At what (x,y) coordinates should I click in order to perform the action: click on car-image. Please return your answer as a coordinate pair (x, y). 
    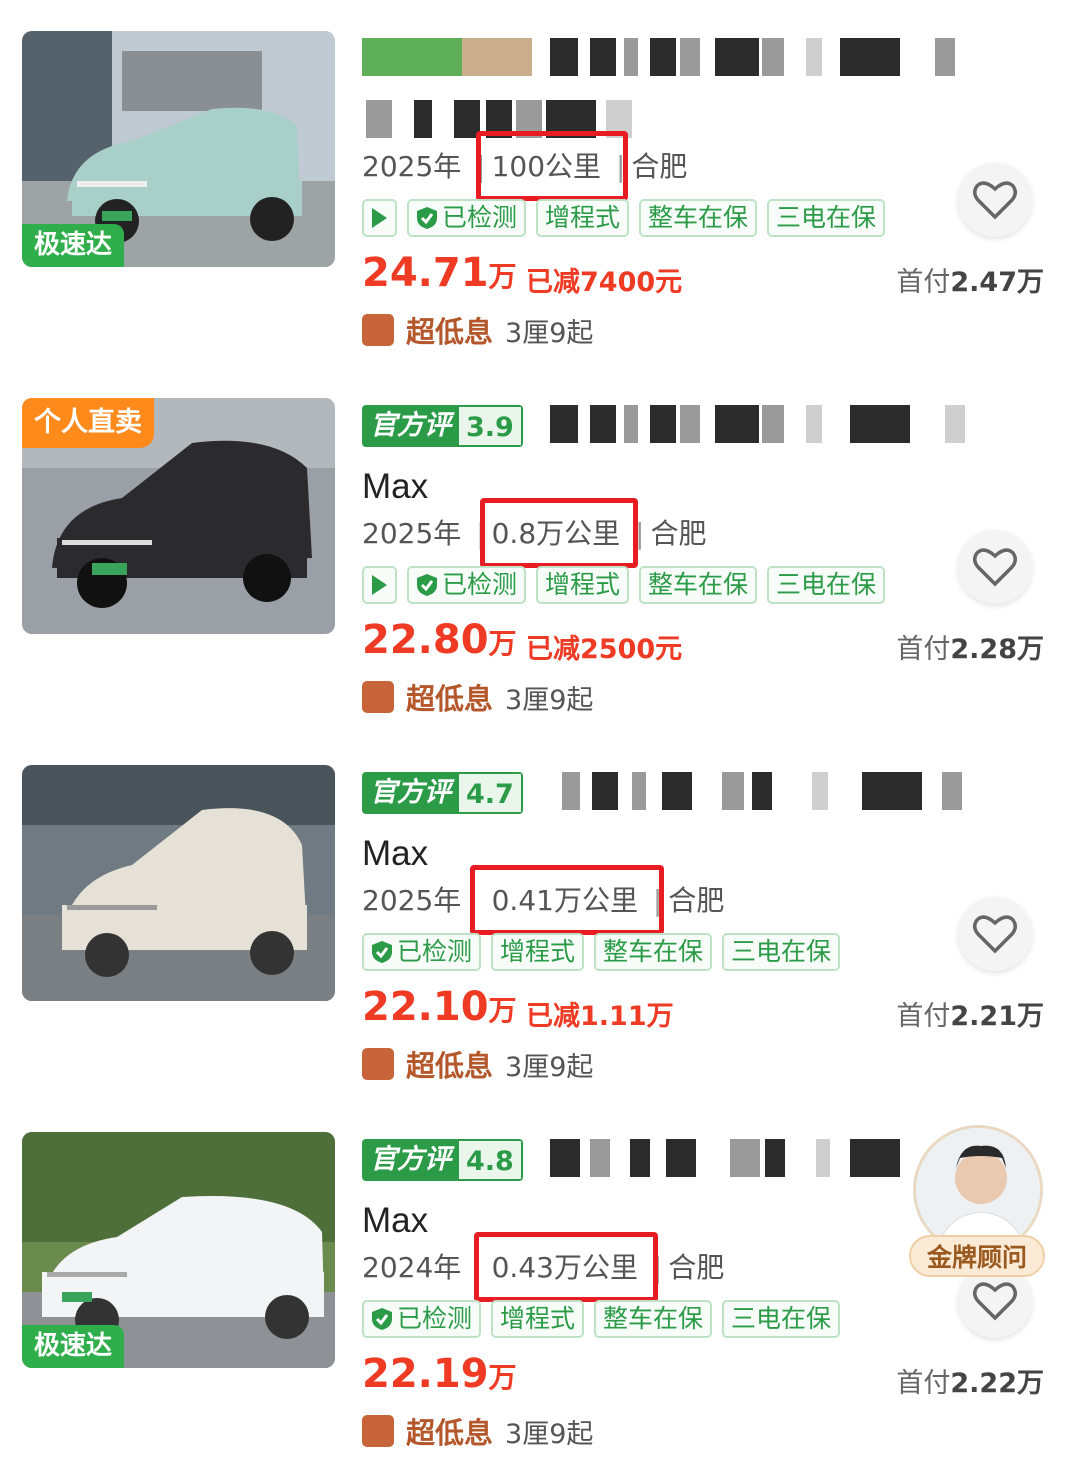
    Looking at the image, I should click on (178, 883).